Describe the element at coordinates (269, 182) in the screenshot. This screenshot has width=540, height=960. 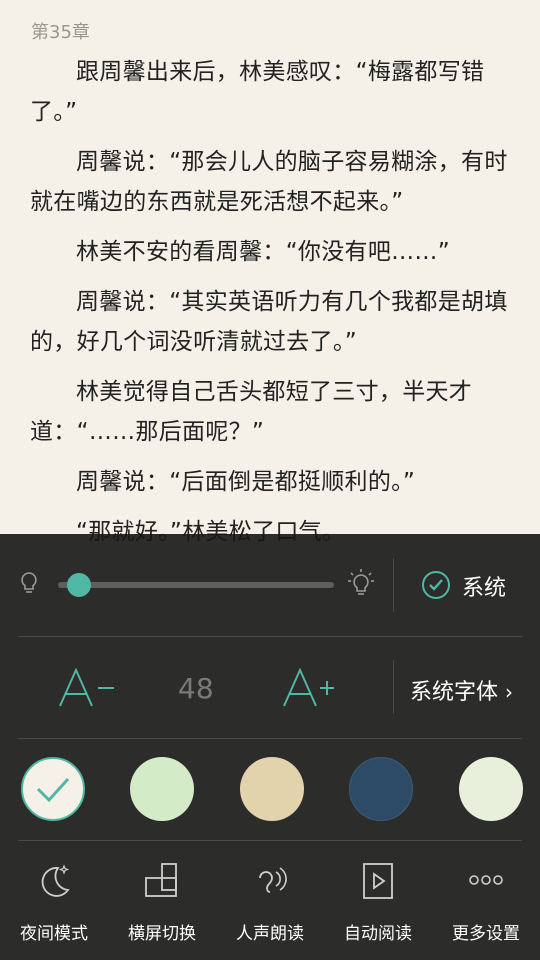
I see `paragraph: 周馨说：“那会儿人的脑子容易糊涂，有时就在嘴边的东西就是死活想不起来。”` at that location.